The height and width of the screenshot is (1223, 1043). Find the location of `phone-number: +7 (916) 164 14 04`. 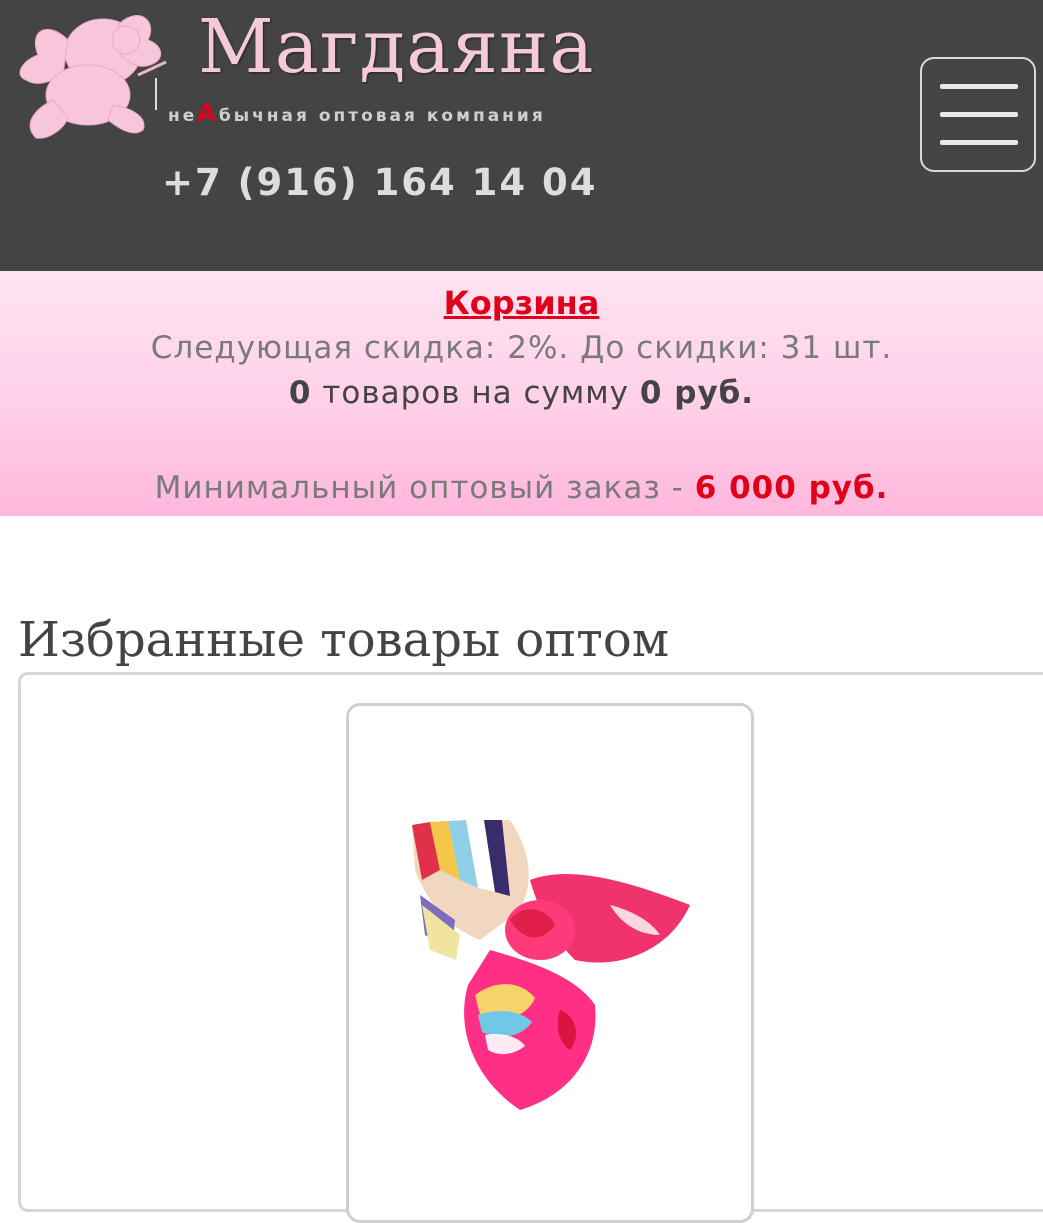

phone-number: +7 (916) 164 14 04 is located at coordinates (380, 183).